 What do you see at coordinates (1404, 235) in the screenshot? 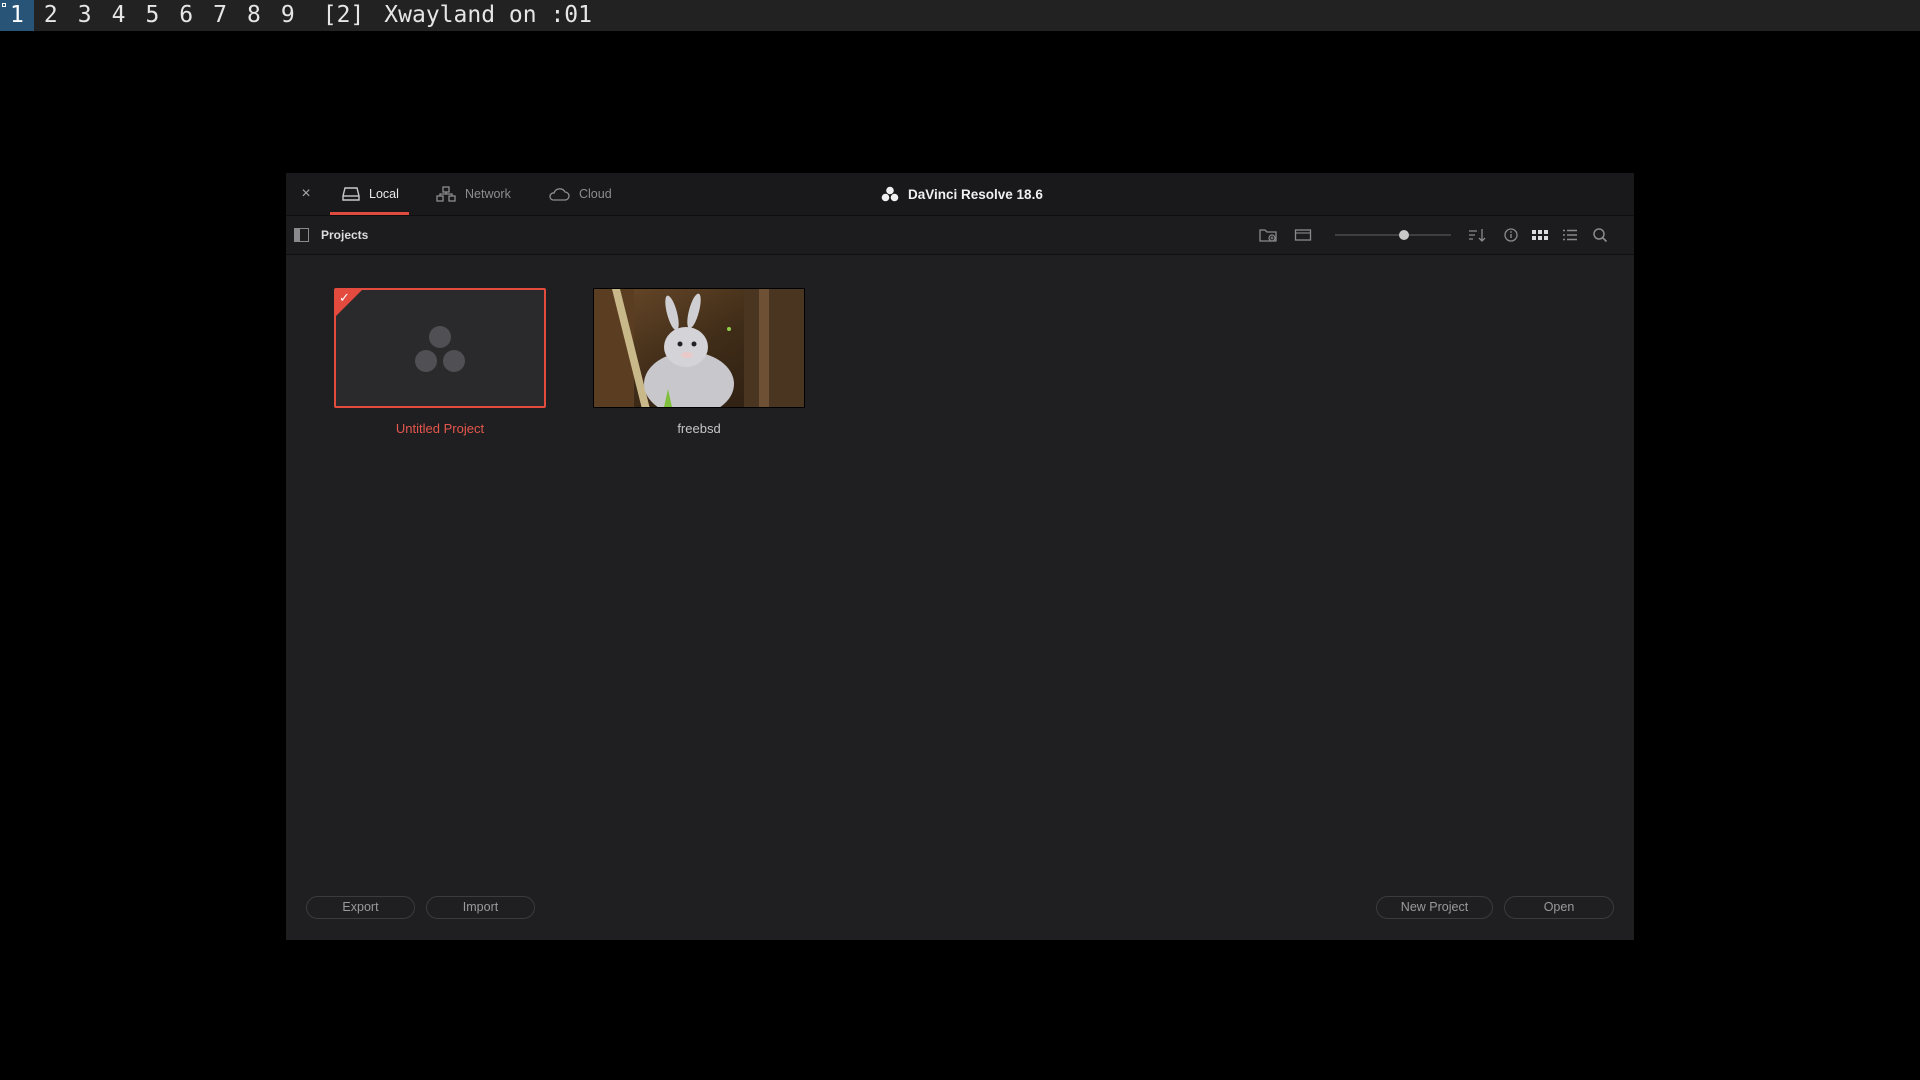
I see `zoom-slider-thumb` at bounding box center [1404, 235].